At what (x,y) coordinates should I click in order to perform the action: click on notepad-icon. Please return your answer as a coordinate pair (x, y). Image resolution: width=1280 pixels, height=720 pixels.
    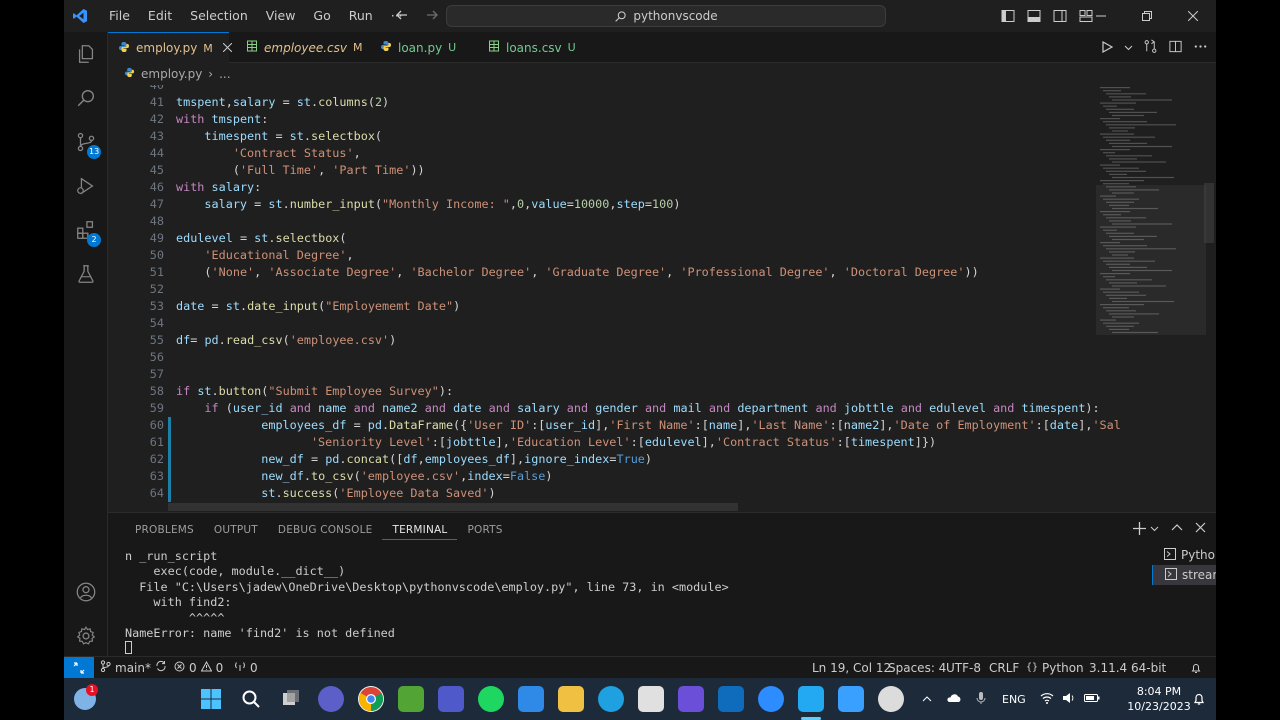
    Looking at the image, I should click on (851, 699).